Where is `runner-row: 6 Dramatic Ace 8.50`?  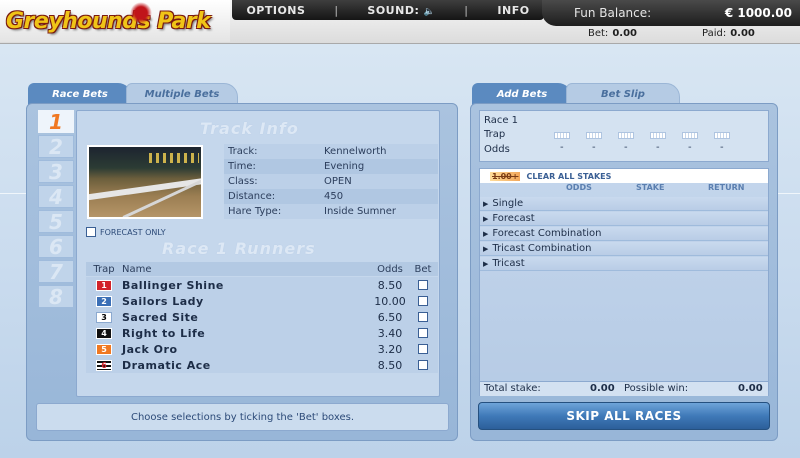
runner-row: 6 Dramatic Ace 8.50 is located at coordinates (262, 365).